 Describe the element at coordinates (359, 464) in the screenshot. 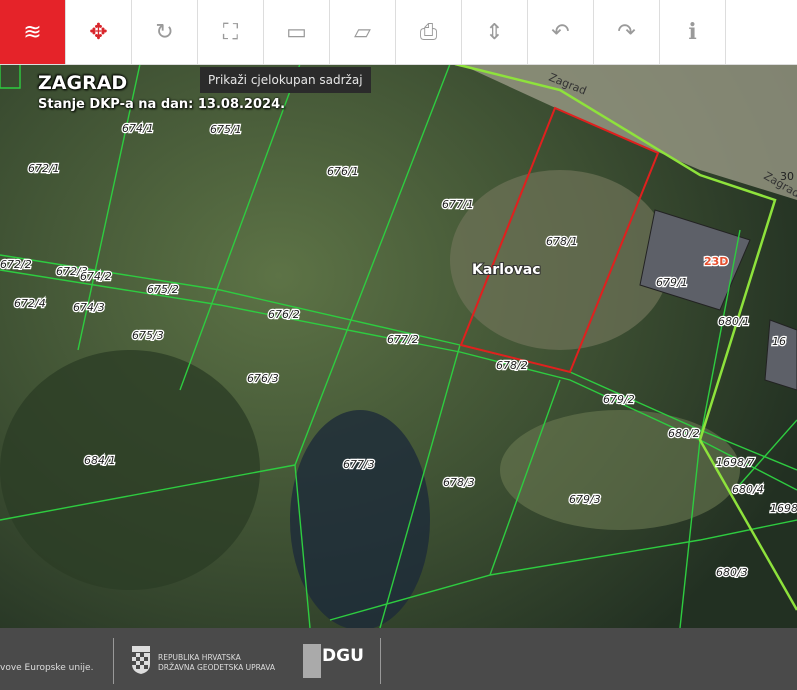

I see `parcel-label: 677/3` at that location.